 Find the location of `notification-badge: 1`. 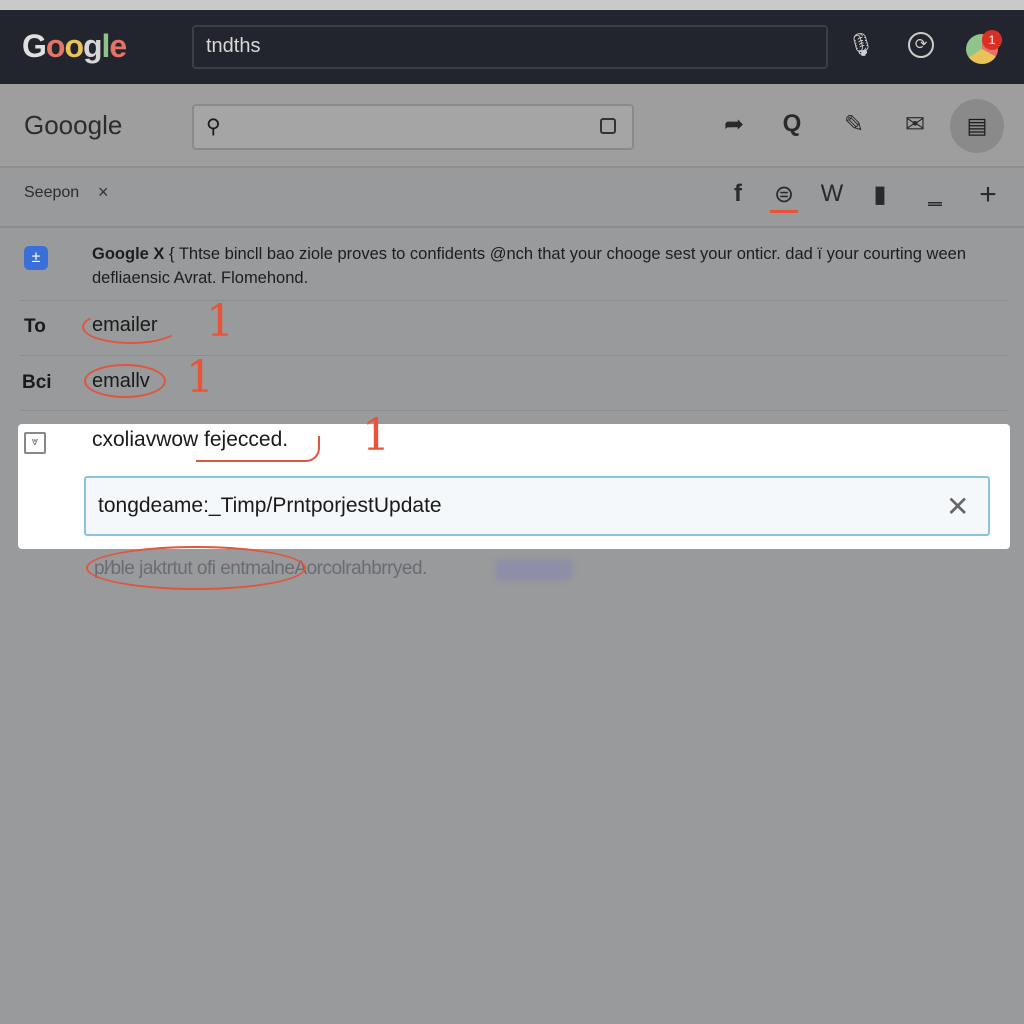

notification-badge: 1 is located at coordinates (992, 40).